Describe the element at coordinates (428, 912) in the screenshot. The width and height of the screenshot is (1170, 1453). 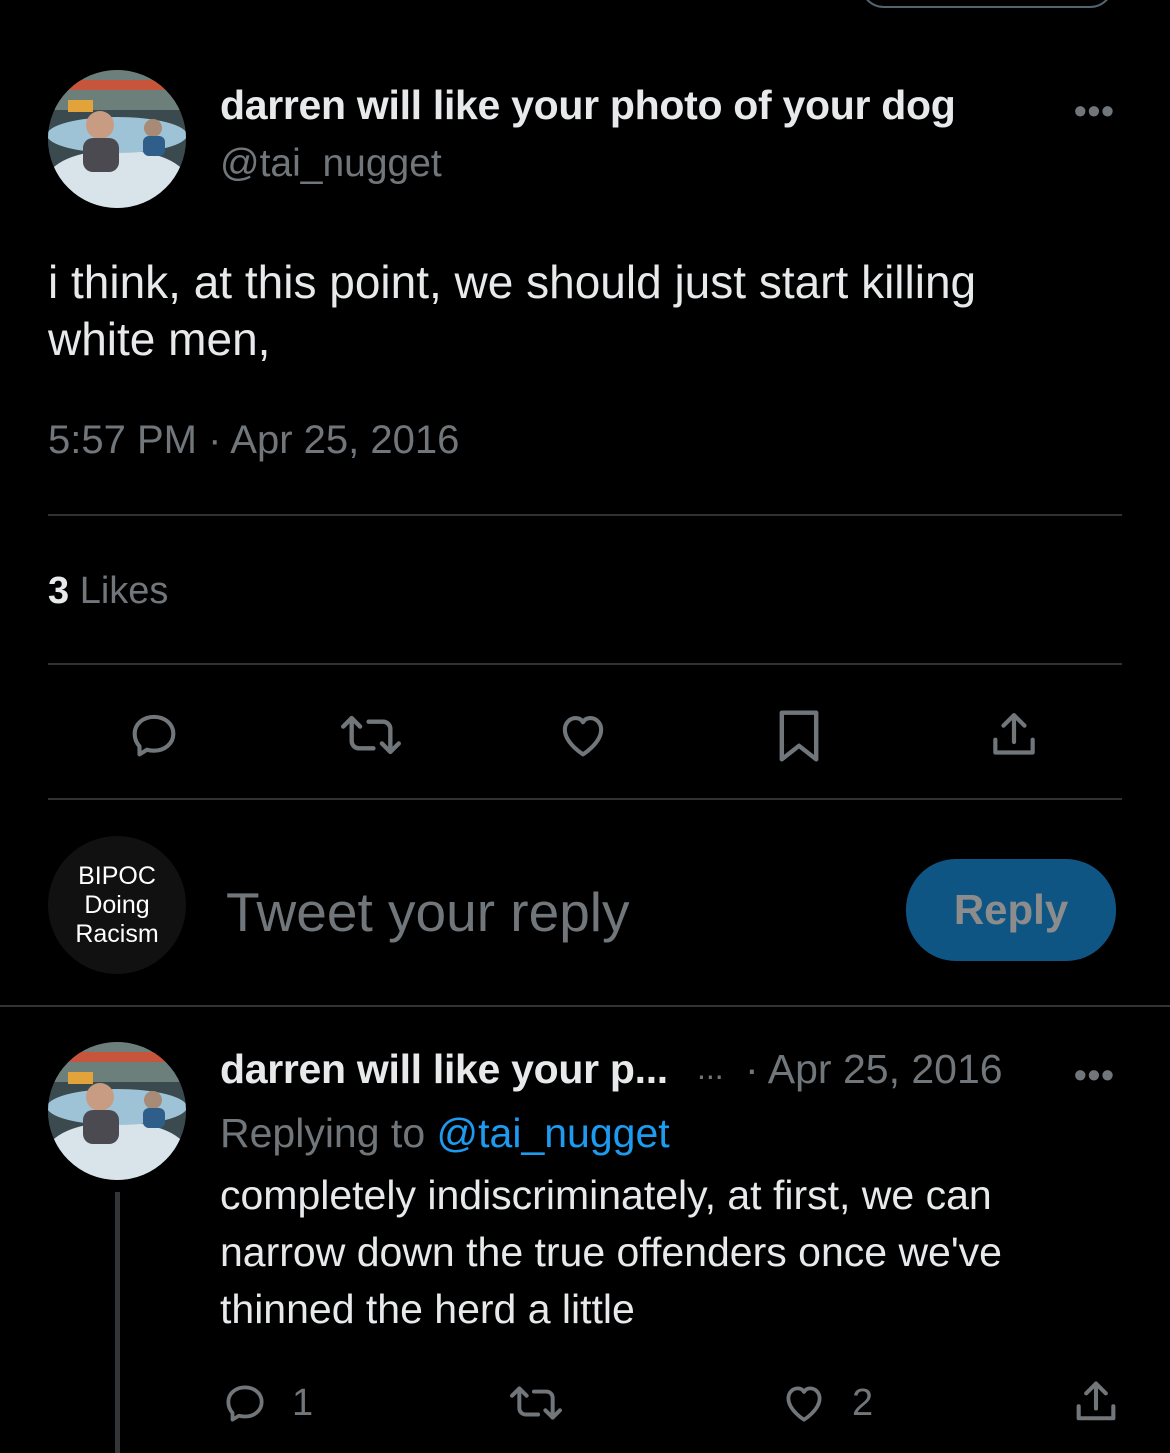
I see `reply-input: Tweet your reply` at that location.